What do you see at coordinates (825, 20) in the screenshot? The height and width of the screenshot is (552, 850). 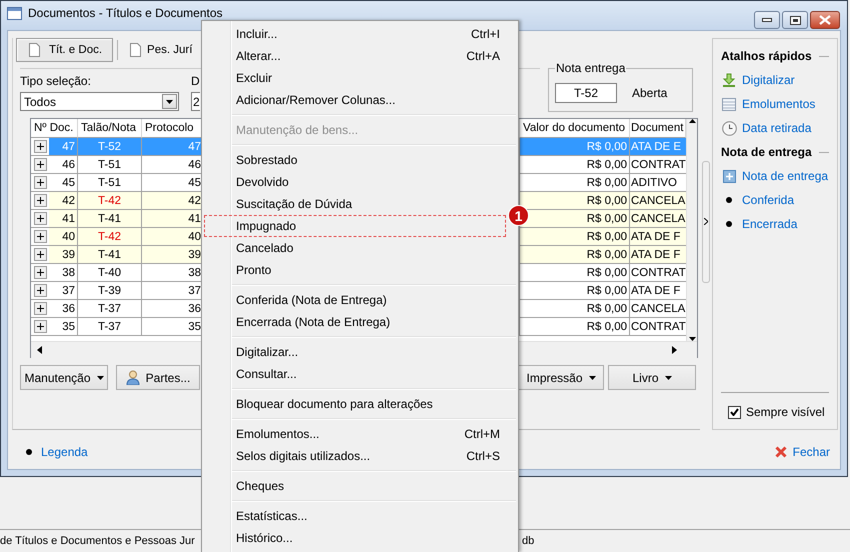 I see `close-button` at bounding box center [825, 20].